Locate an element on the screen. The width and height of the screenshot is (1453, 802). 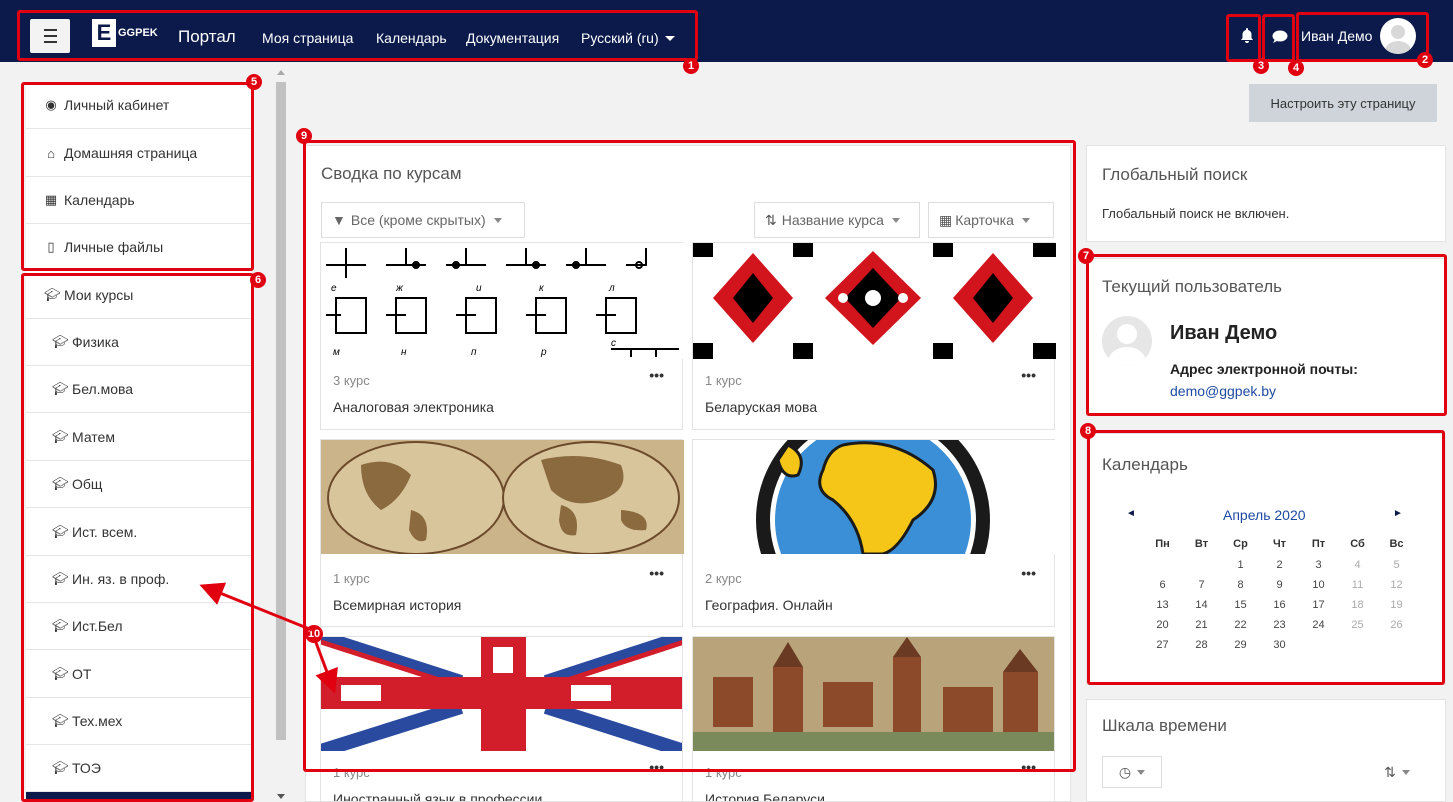
annotation-arrows is located at coordinates (268, 638).